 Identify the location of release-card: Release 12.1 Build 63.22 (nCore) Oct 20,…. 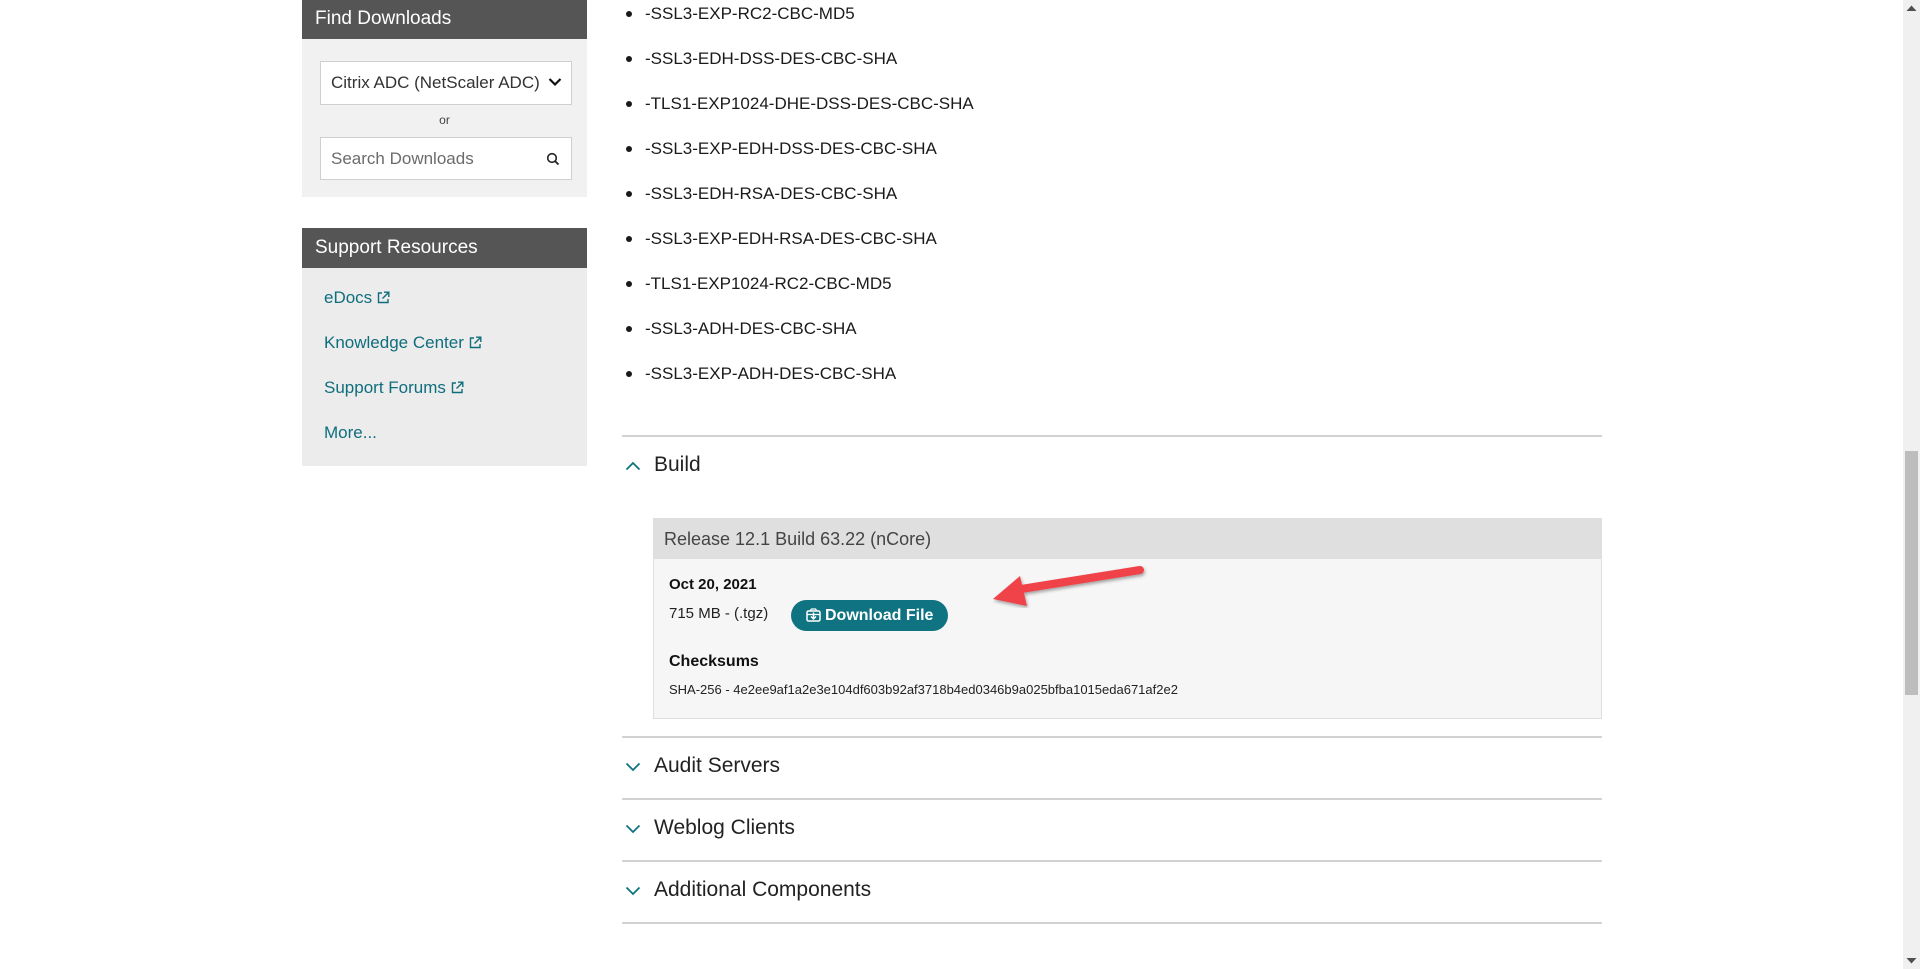
(1127, 618).